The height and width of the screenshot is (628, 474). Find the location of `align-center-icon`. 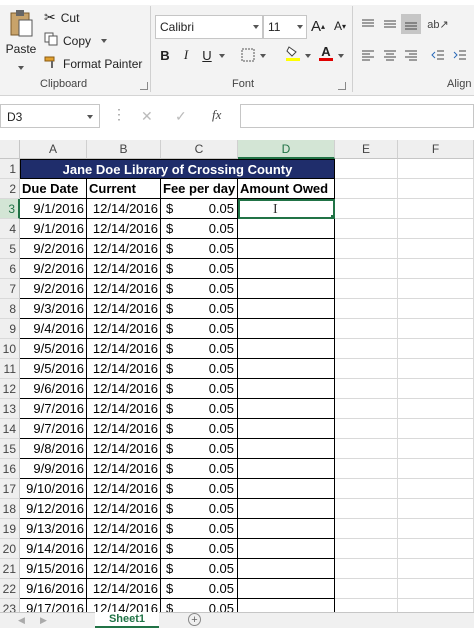

align-center-icon is located at coordinates (390, 55).